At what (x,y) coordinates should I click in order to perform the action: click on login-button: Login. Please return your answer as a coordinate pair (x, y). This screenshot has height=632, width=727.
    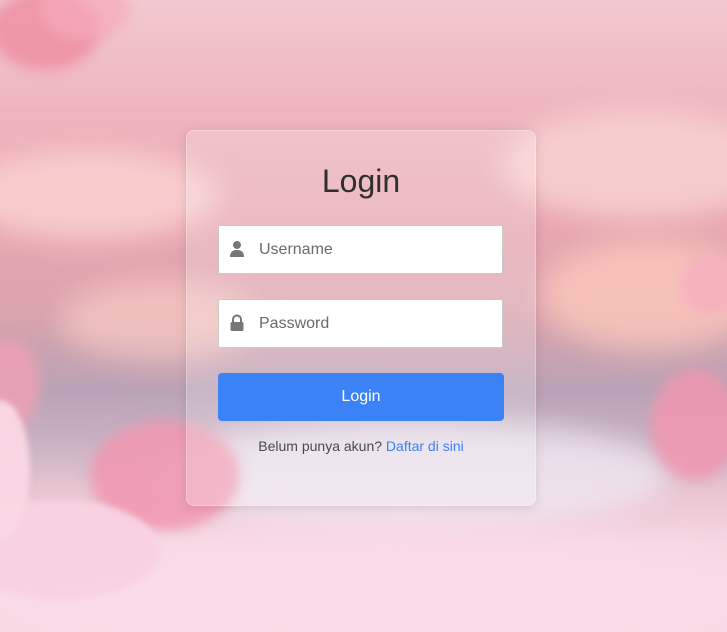
    Looking at the image, I should click on (361, 397).